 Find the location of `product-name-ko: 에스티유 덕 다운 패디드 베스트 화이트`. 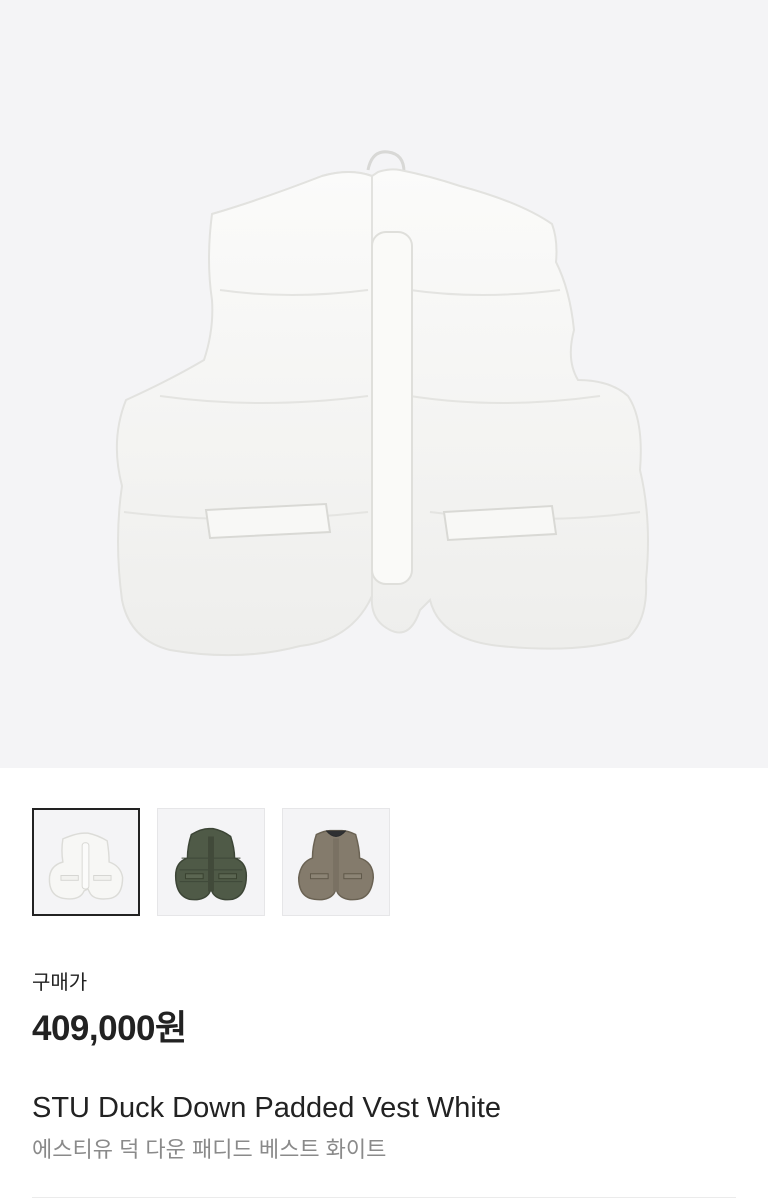

product-name-ko: 에스티유 덕 다운 패디드 베스트 화이트 is located at coordinates (209, 1149).